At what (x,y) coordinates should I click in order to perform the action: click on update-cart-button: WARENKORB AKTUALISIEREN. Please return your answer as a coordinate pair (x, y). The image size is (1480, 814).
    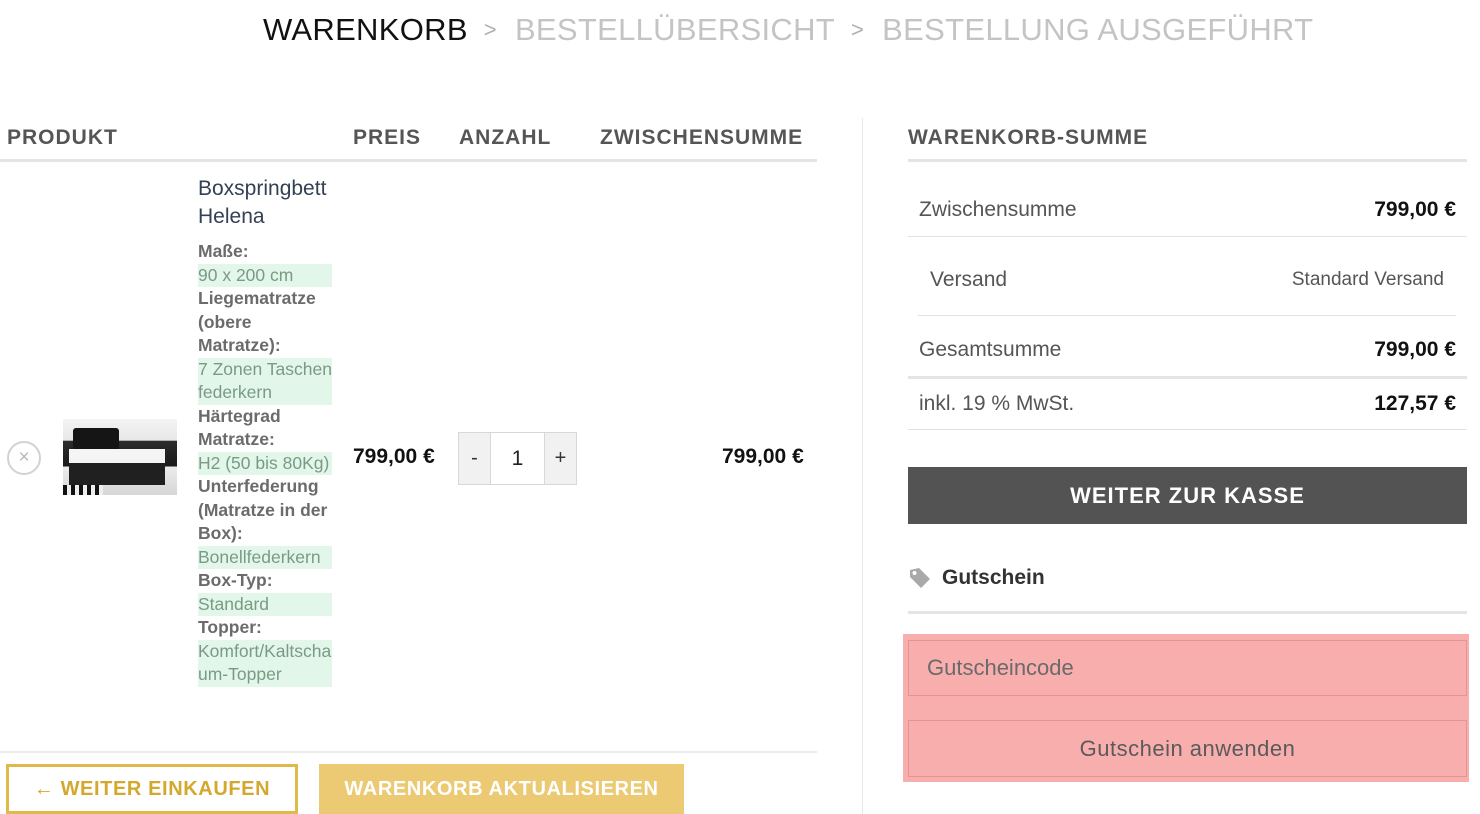
    Looking at the image, I should click on (501, 789).